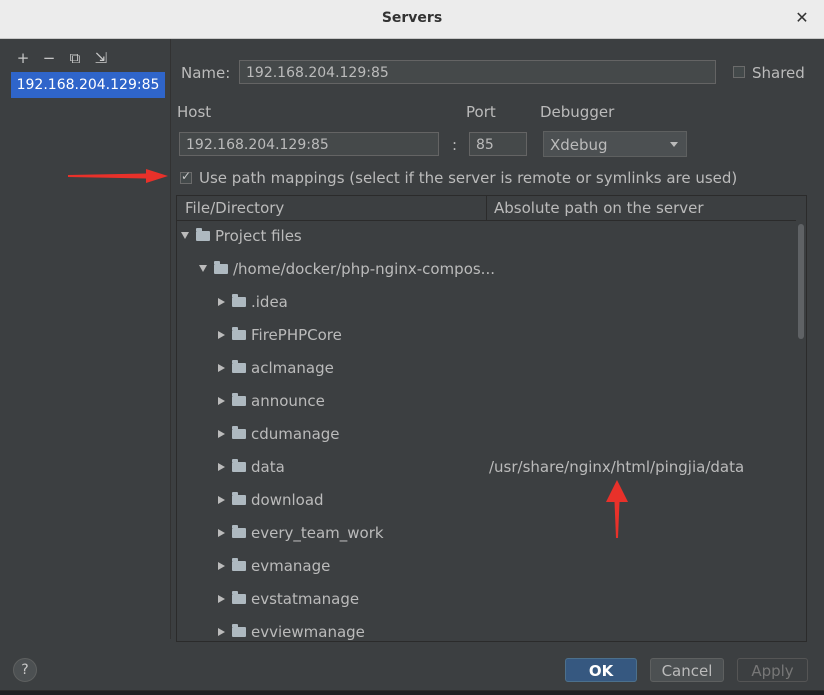  What do you see at coordinates (305, 599) in the screenshot?
I see `row-name: evstatmanage` at bounding box center [305, 599].